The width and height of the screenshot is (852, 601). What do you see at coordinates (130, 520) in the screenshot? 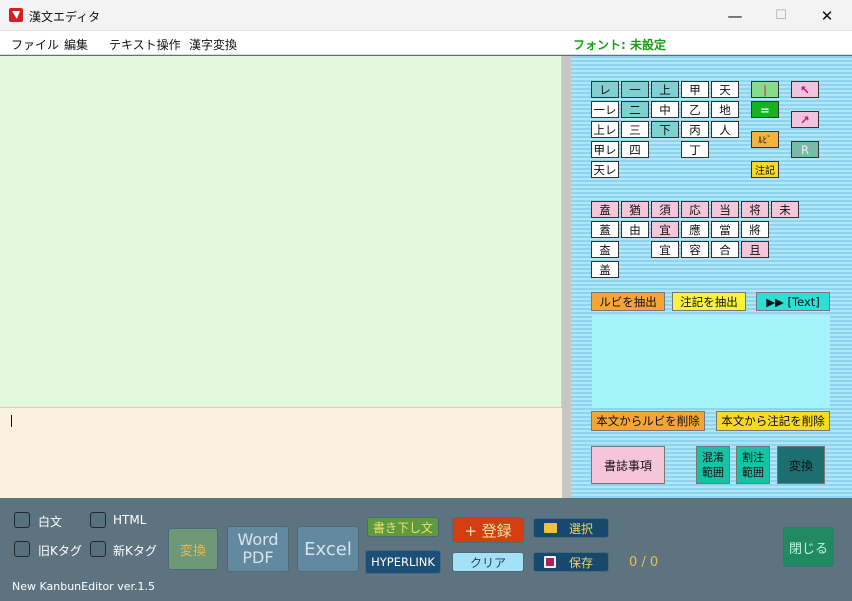
I see `html-label: HTML` at bounding box center [130, 520].